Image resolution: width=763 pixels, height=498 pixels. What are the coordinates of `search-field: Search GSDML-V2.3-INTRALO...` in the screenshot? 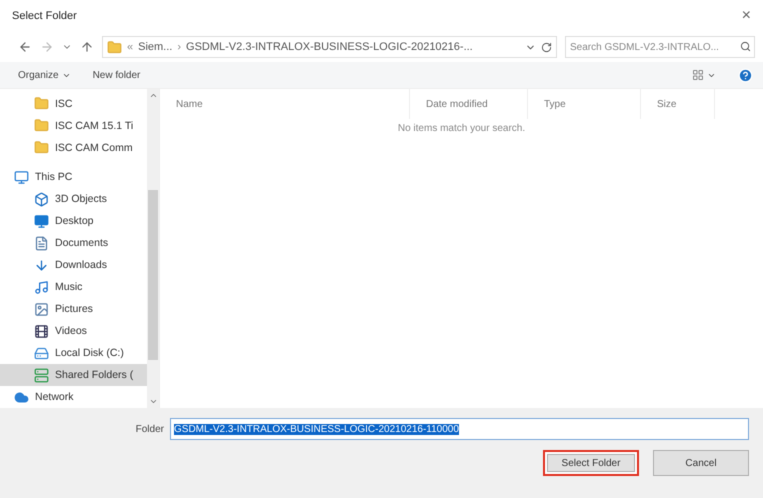 It's located at (660, 47).